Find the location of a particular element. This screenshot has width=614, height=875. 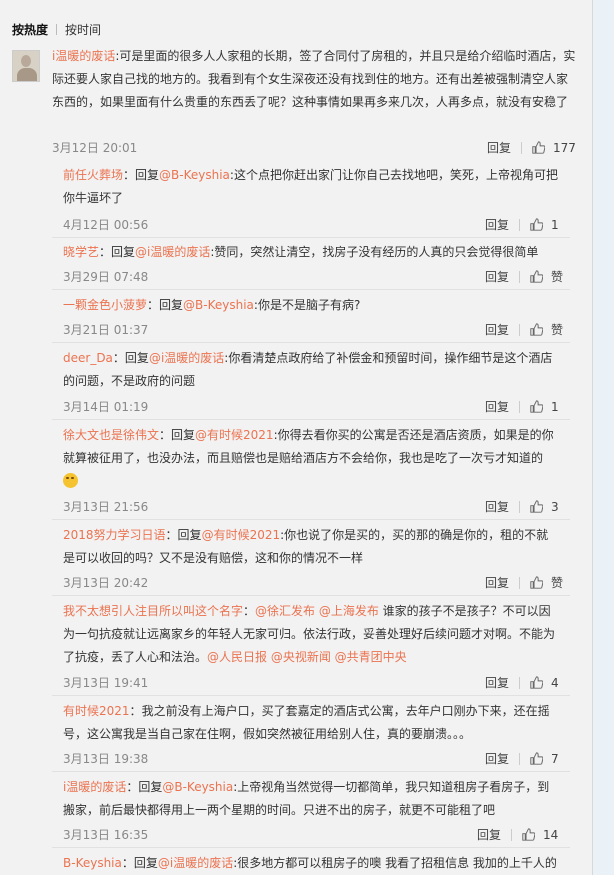

comment-time: 3月12日 20:01 is located at coordinates (95, 148).